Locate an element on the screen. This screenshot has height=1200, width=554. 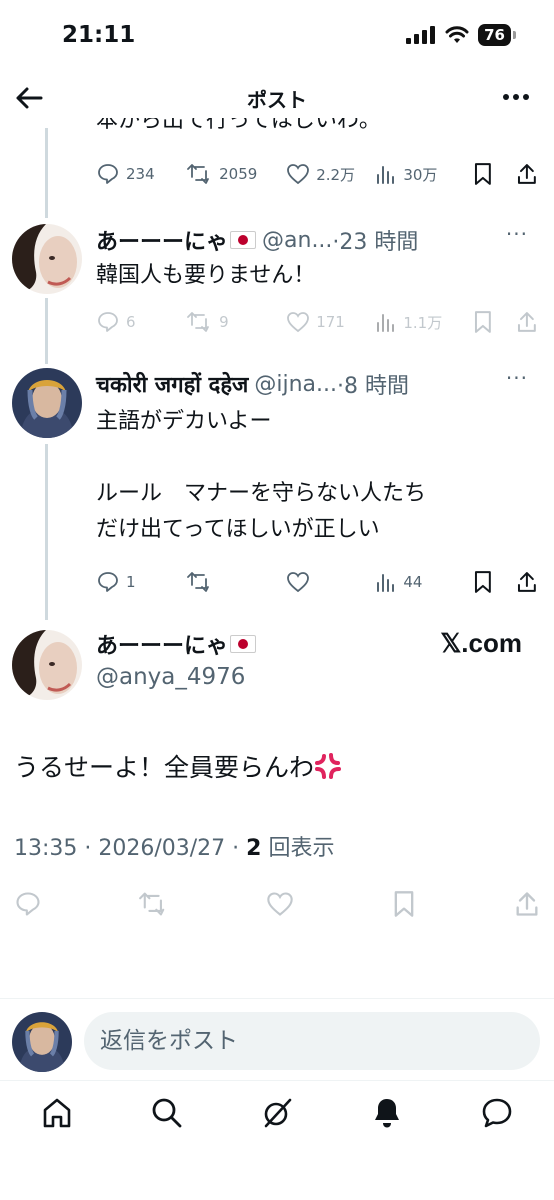
grok-icon is located at coordinates (277, 1113).